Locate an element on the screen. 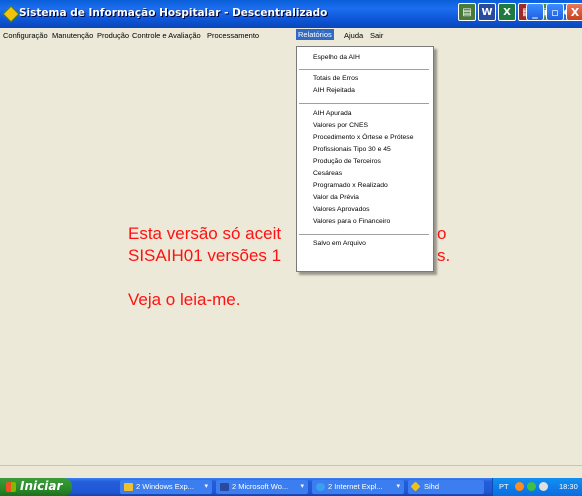 This screenshot has width=582, height=496. menu-controle-avaliacao: Controle e Avaliação is located at coordinates (166, 35).